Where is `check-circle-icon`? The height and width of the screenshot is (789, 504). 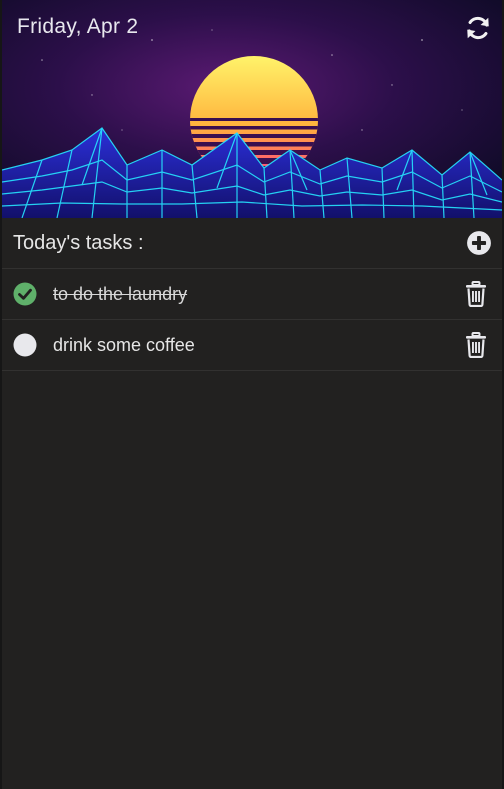 check-circle-icon is located at coordinates (25, 294).